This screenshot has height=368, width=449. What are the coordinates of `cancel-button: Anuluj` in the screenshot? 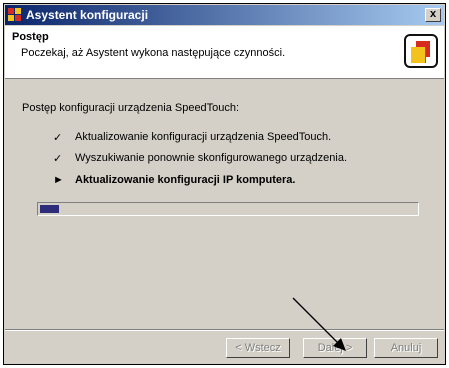 It's located at (406, 348).